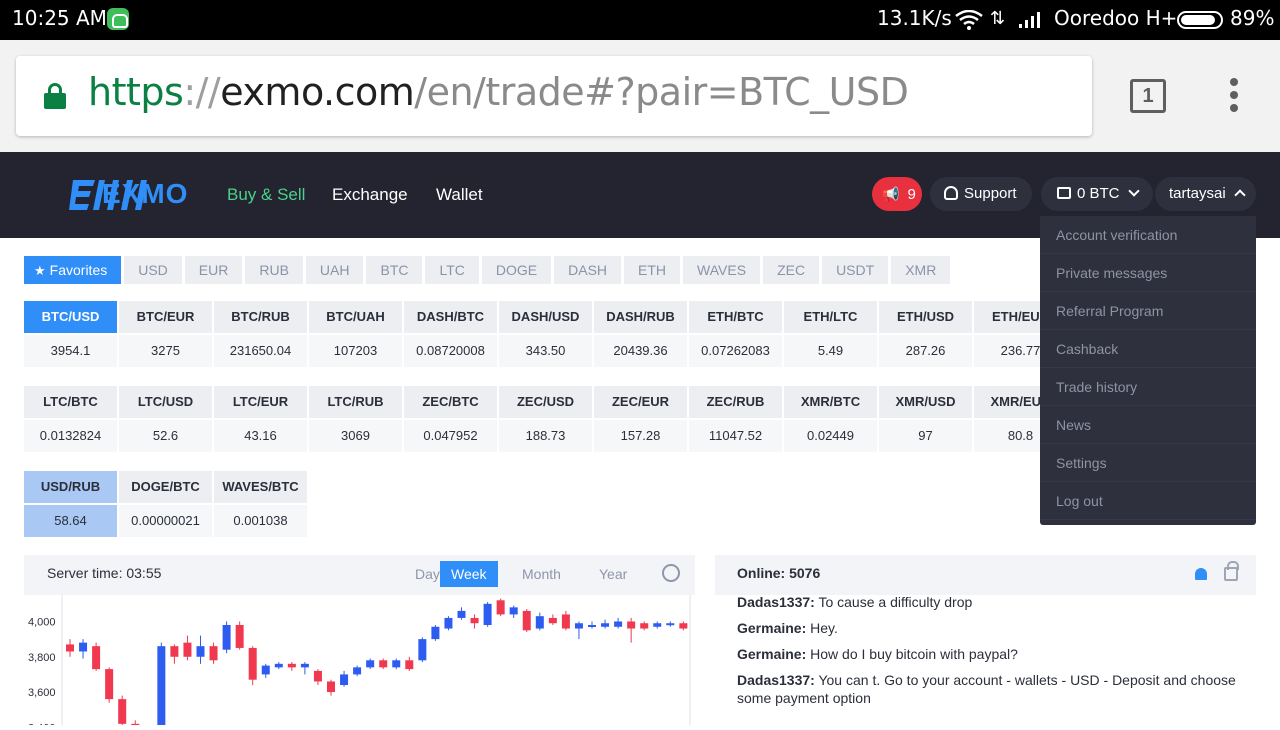  What do you see at coordinates (1148, 311) in the screenshot?
I see `menu-item-referral-program: Referral Program` at bounding box center [1148, 311].